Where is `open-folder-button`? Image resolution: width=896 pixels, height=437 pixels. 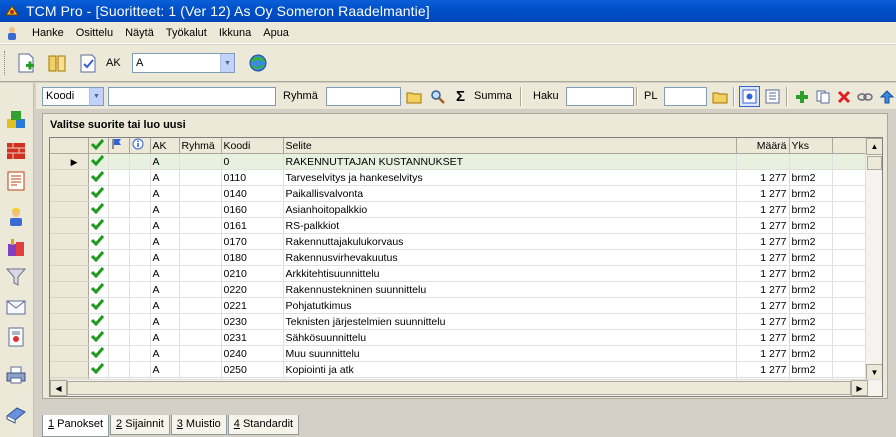
open-folder-button is located at coordinates (57, 63).